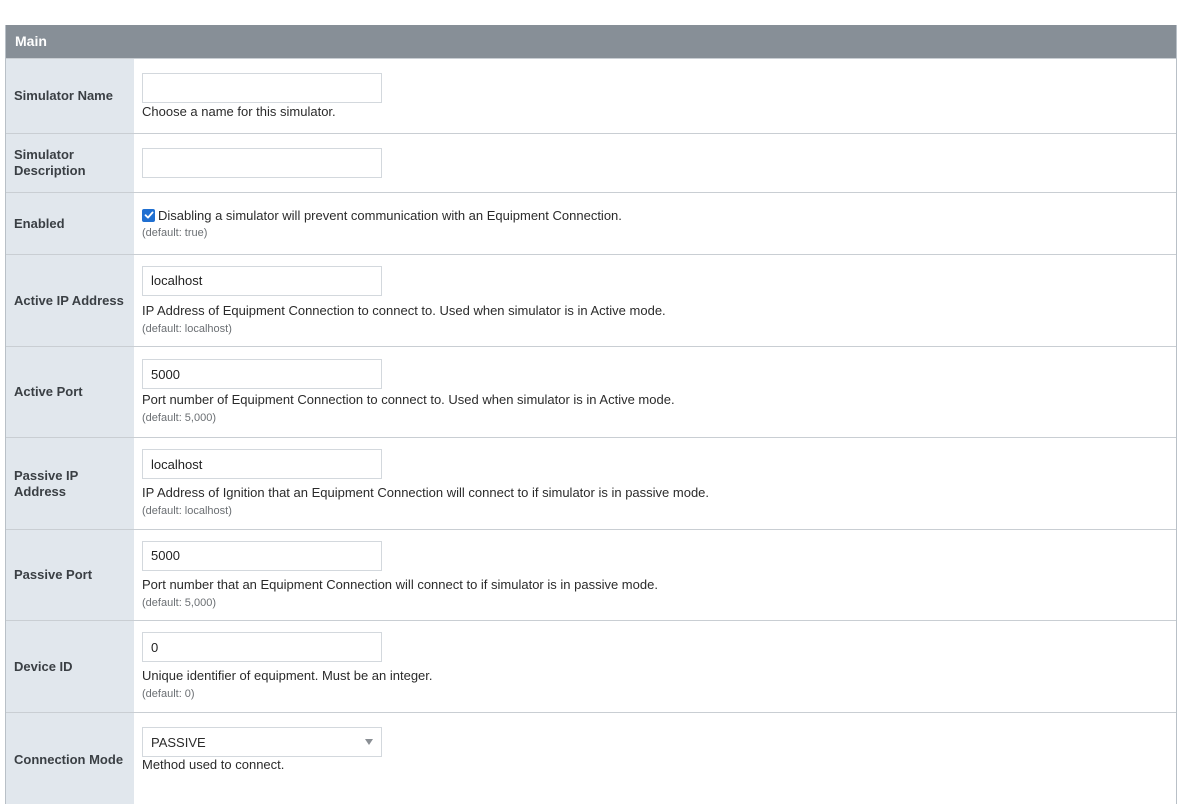  I want to click on field-label: Enabled, so click(70, 223).